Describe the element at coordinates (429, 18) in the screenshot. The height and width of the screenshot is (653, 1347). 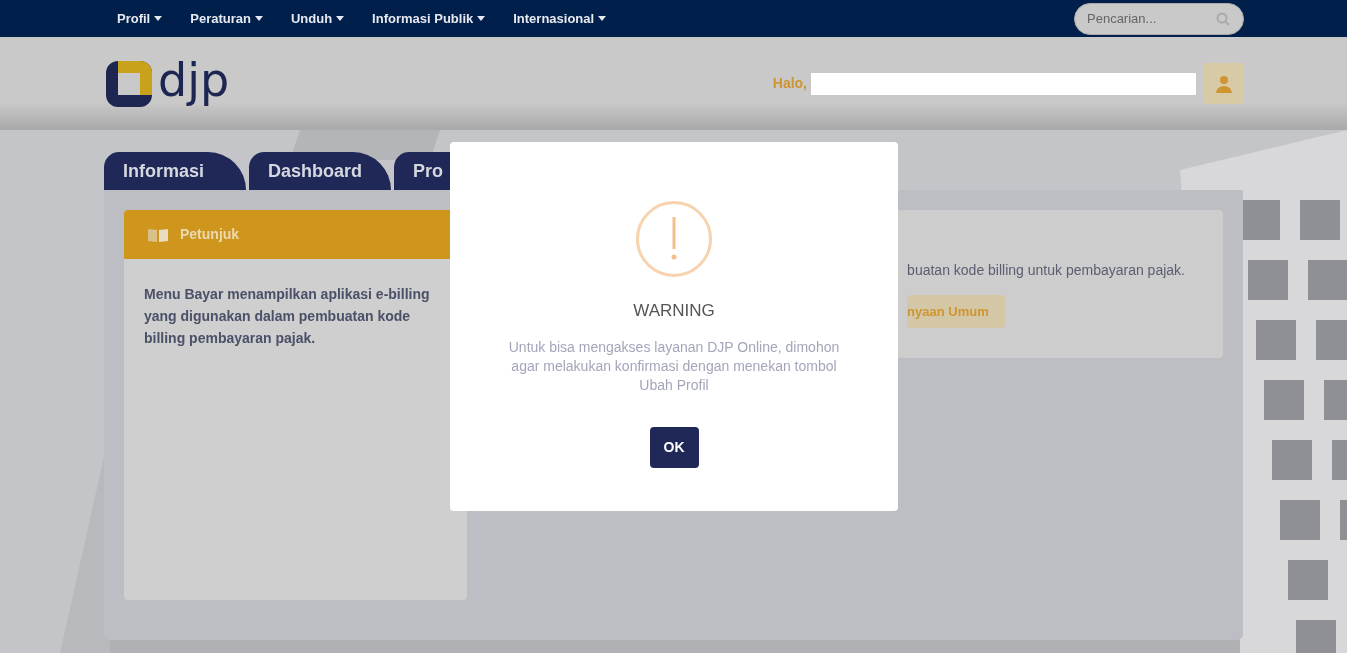
I see `nav-menu-item: Informasi Publik` at that location.